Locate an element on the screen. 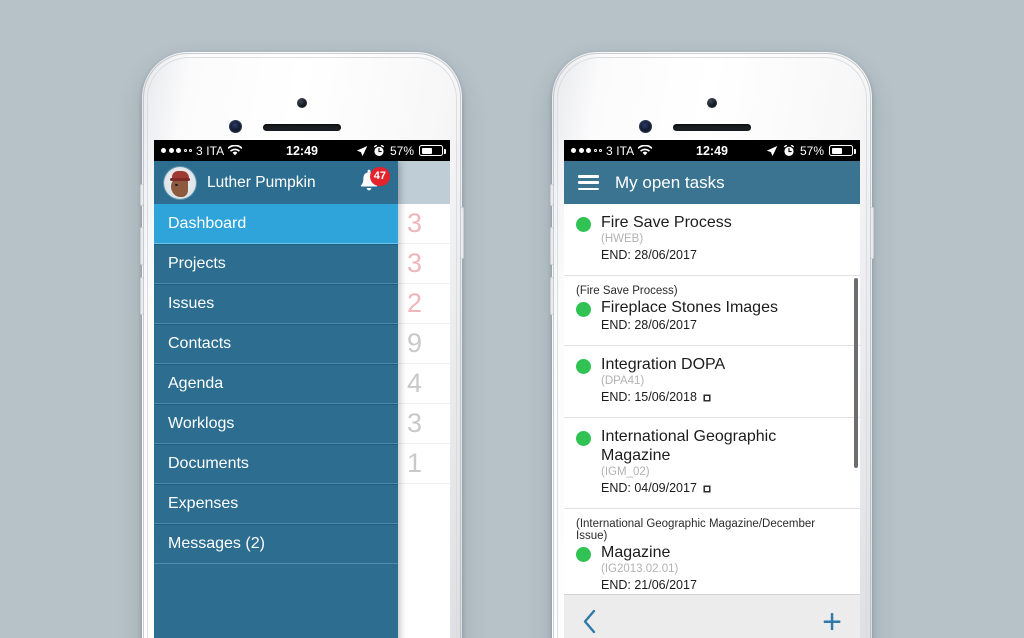 This screenshot has width=1024, height=638. sidebar-item-agenda: Agenda is located at coordinates (276, 384).